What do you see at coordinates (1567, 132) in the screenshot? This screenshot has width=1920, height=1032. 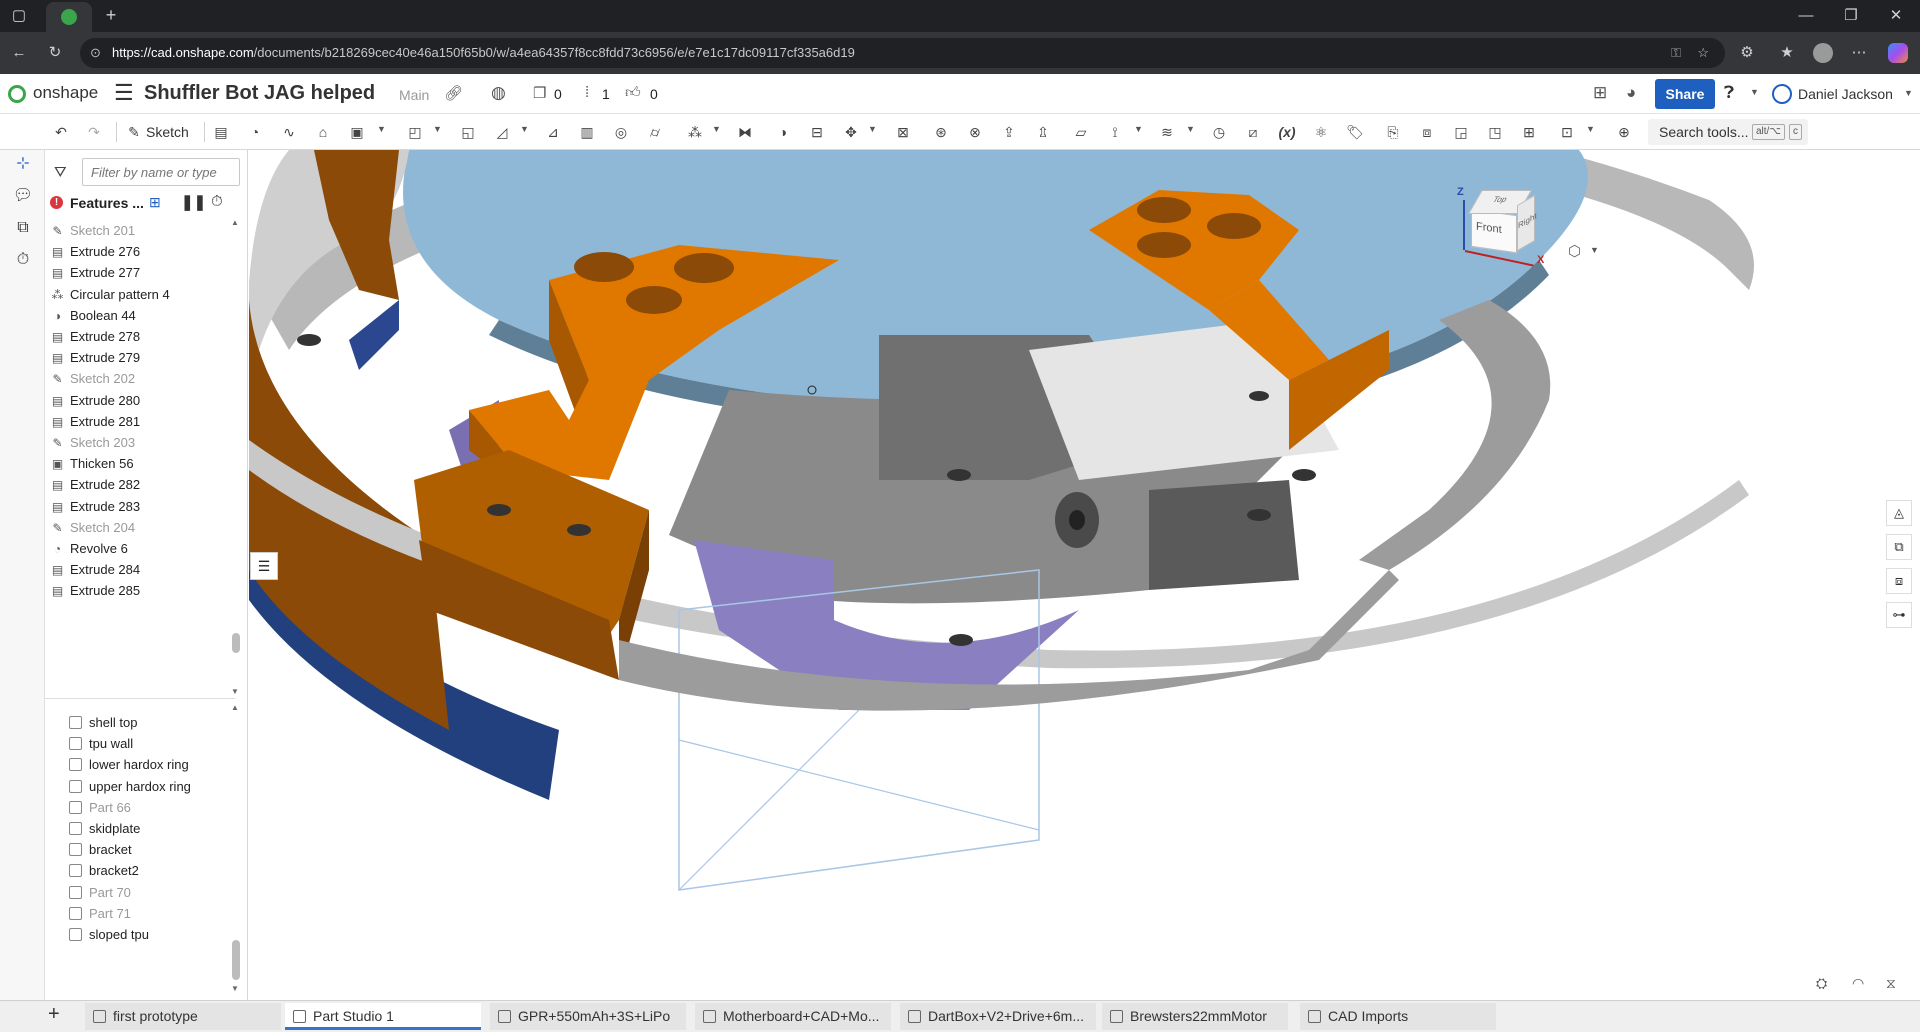 I see `frame-tool-icon: ⊡` at bounding box center [1567, 132].